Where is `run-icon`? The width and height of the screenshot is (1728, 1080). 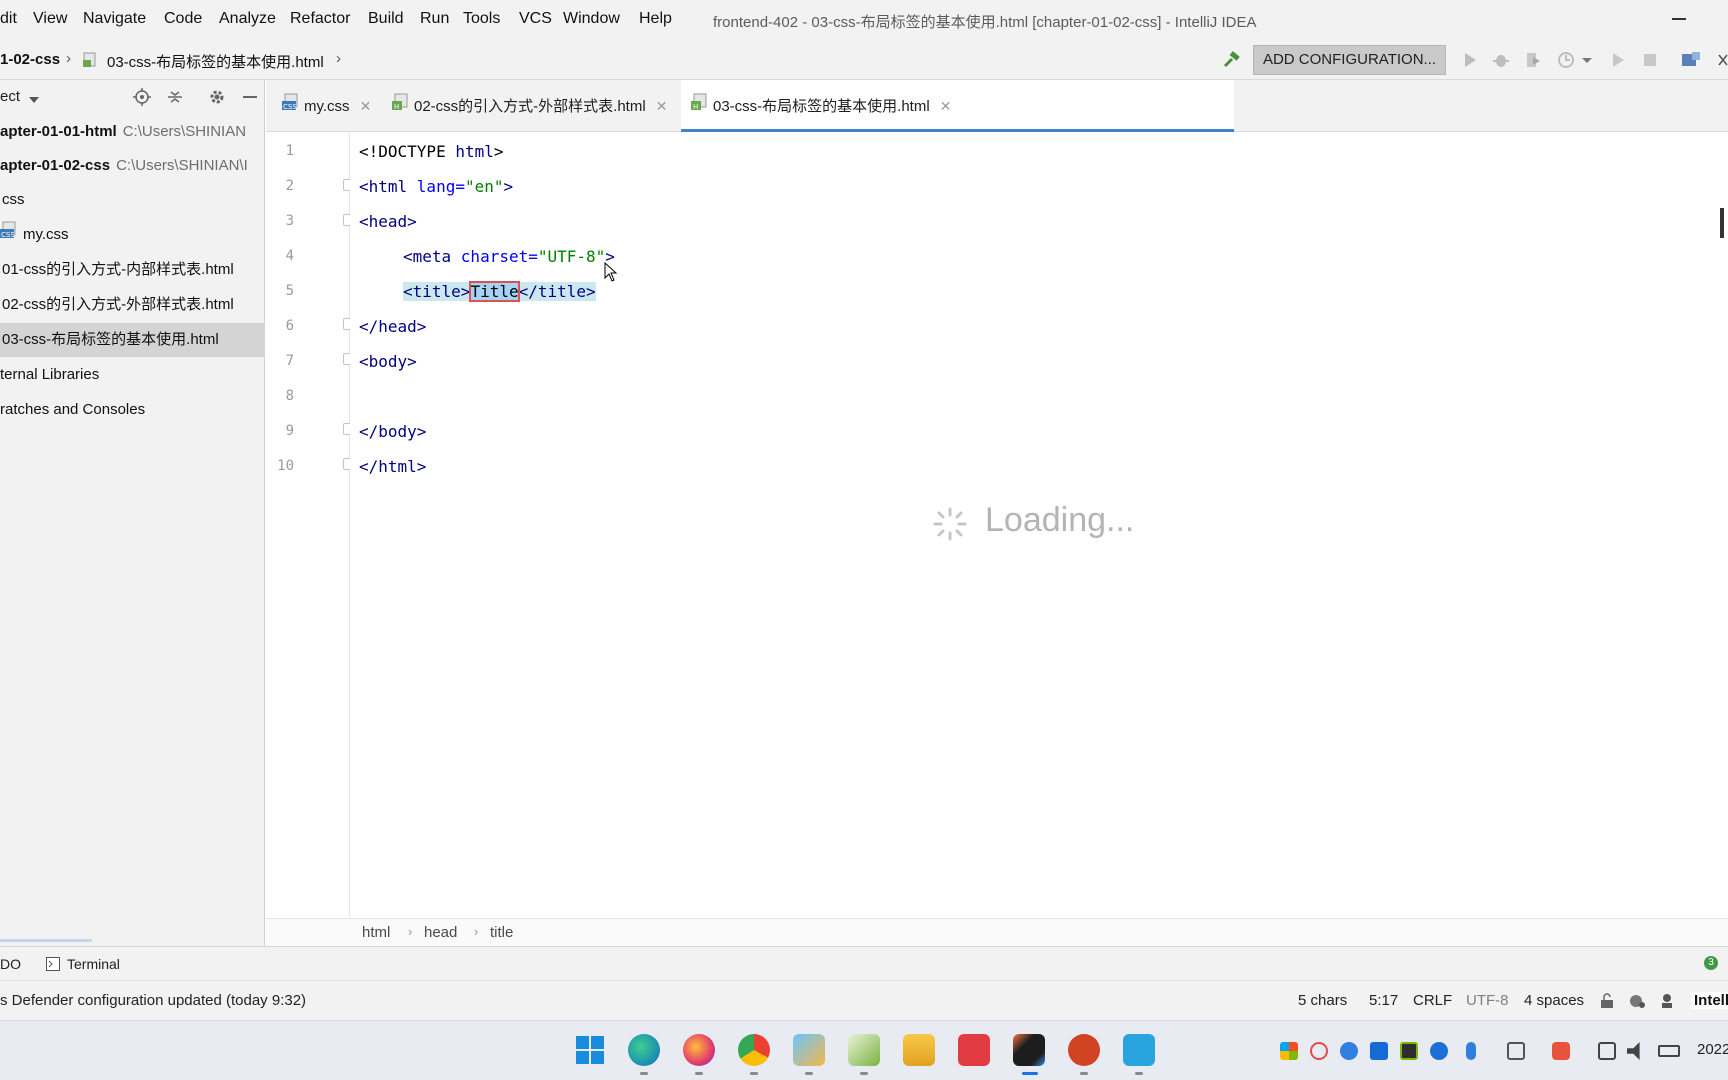
run-icon is located at coordinates (1470, 60).